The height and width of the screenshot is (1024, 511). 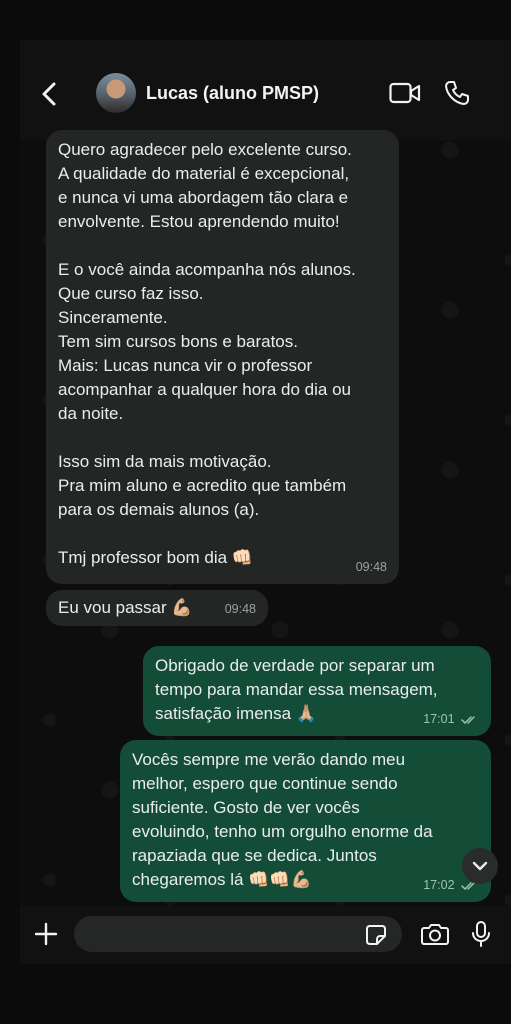 I want to click on microphone-button, so click(x=481, y=934).